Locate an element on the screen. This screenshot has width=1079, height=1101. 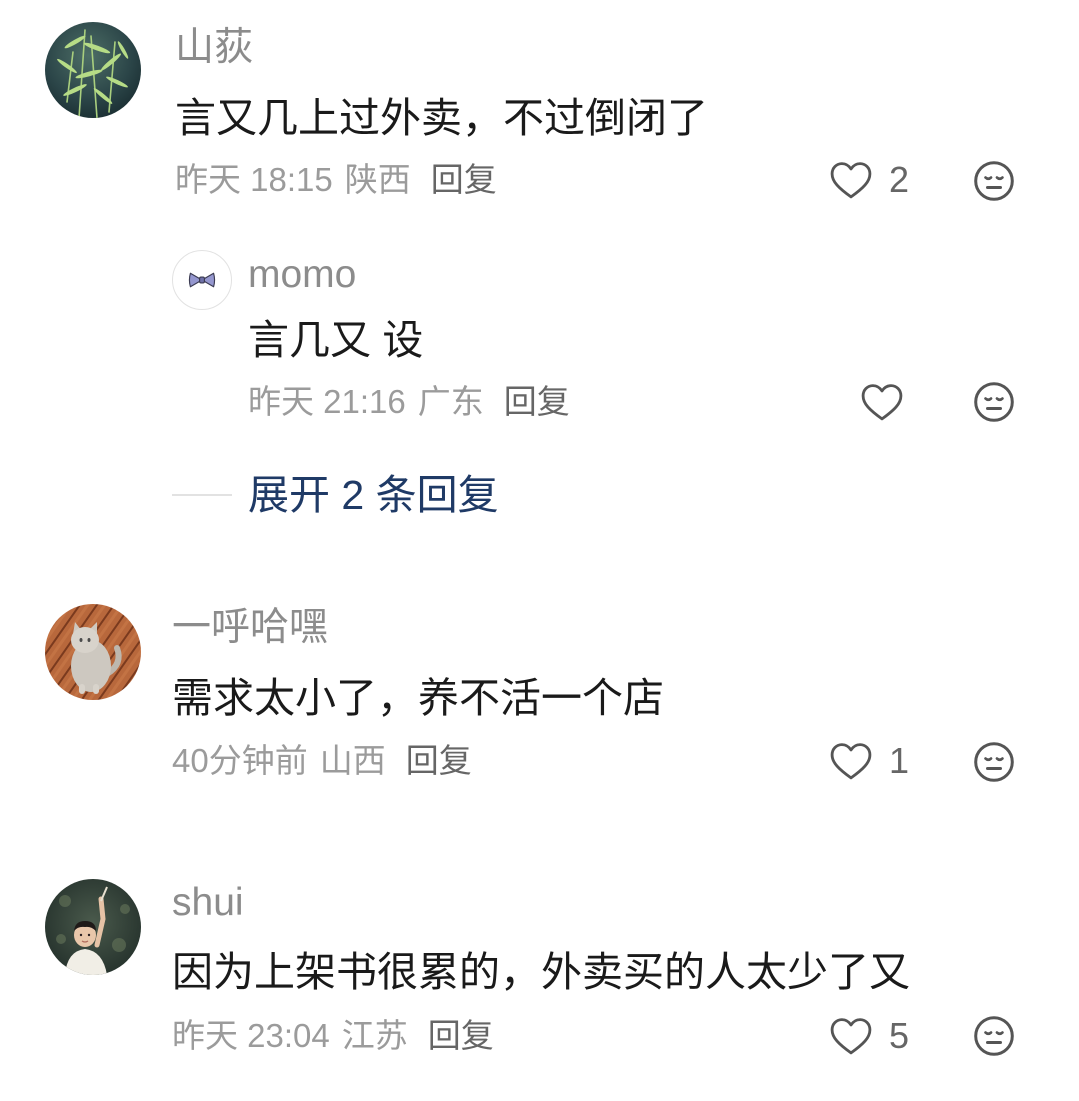
comment-text: 言又几上过外卖，不过倒闭了 is located at coordinates (441, 118).